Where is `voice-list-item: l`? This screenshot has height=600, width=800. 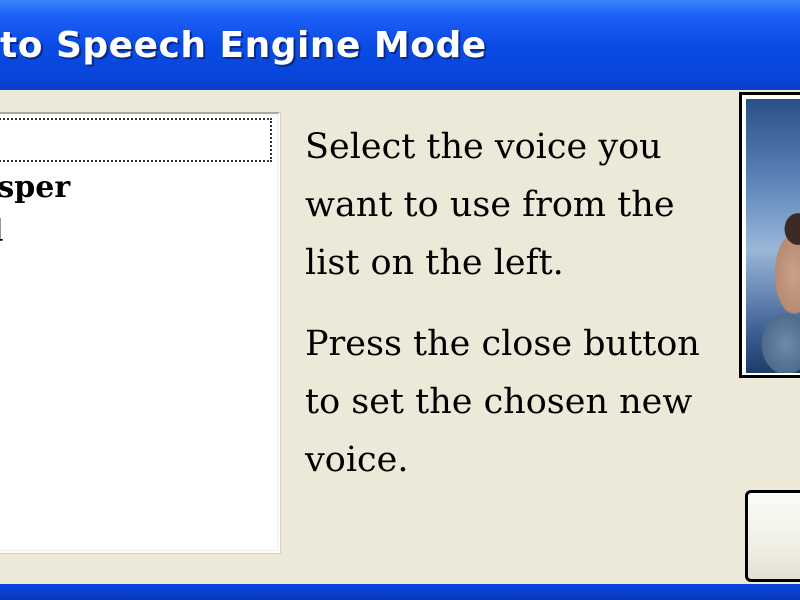
voice-list-item: l is located at coordinates (136, 236).